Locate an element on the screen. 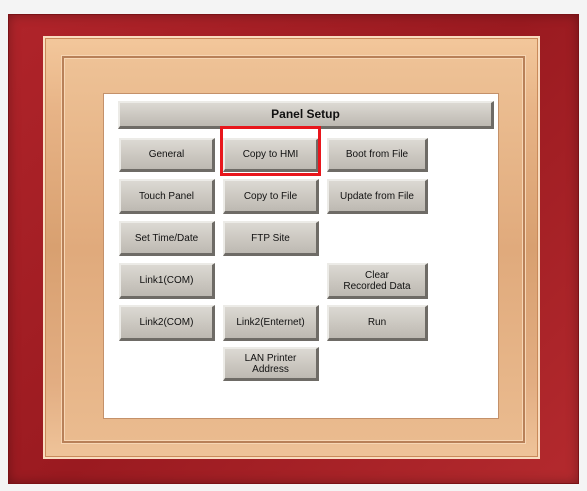  link1-com-button: Link1(COM) is located at coordinates (167, 281).